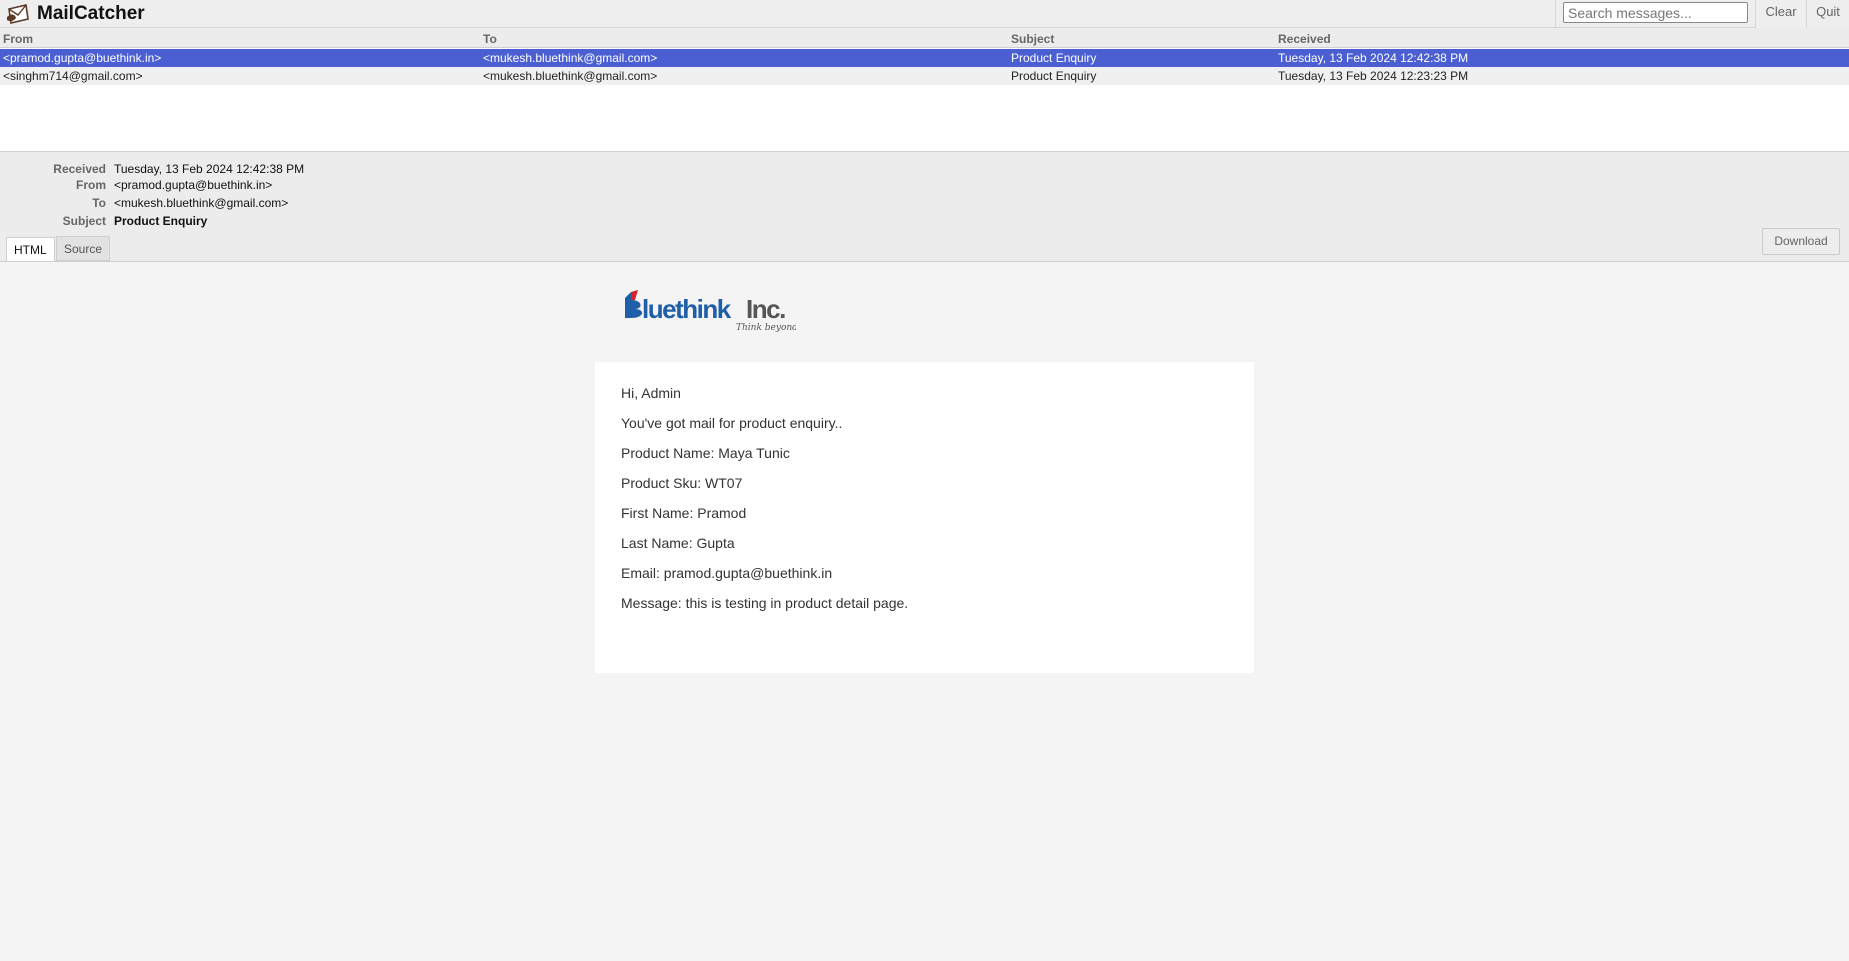 The image size is (1849, 961). I want to click on meta-subject-row: Subject Product Enquiry, so click(350, 223).